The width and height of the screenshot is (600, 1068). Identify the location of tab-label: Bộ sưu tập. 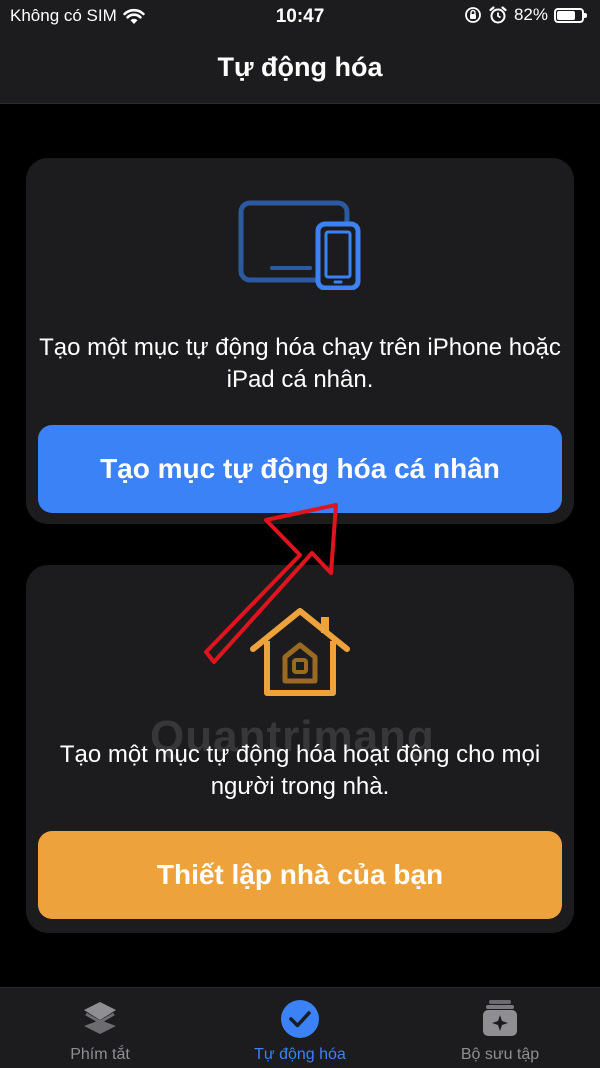
(500, 1054).